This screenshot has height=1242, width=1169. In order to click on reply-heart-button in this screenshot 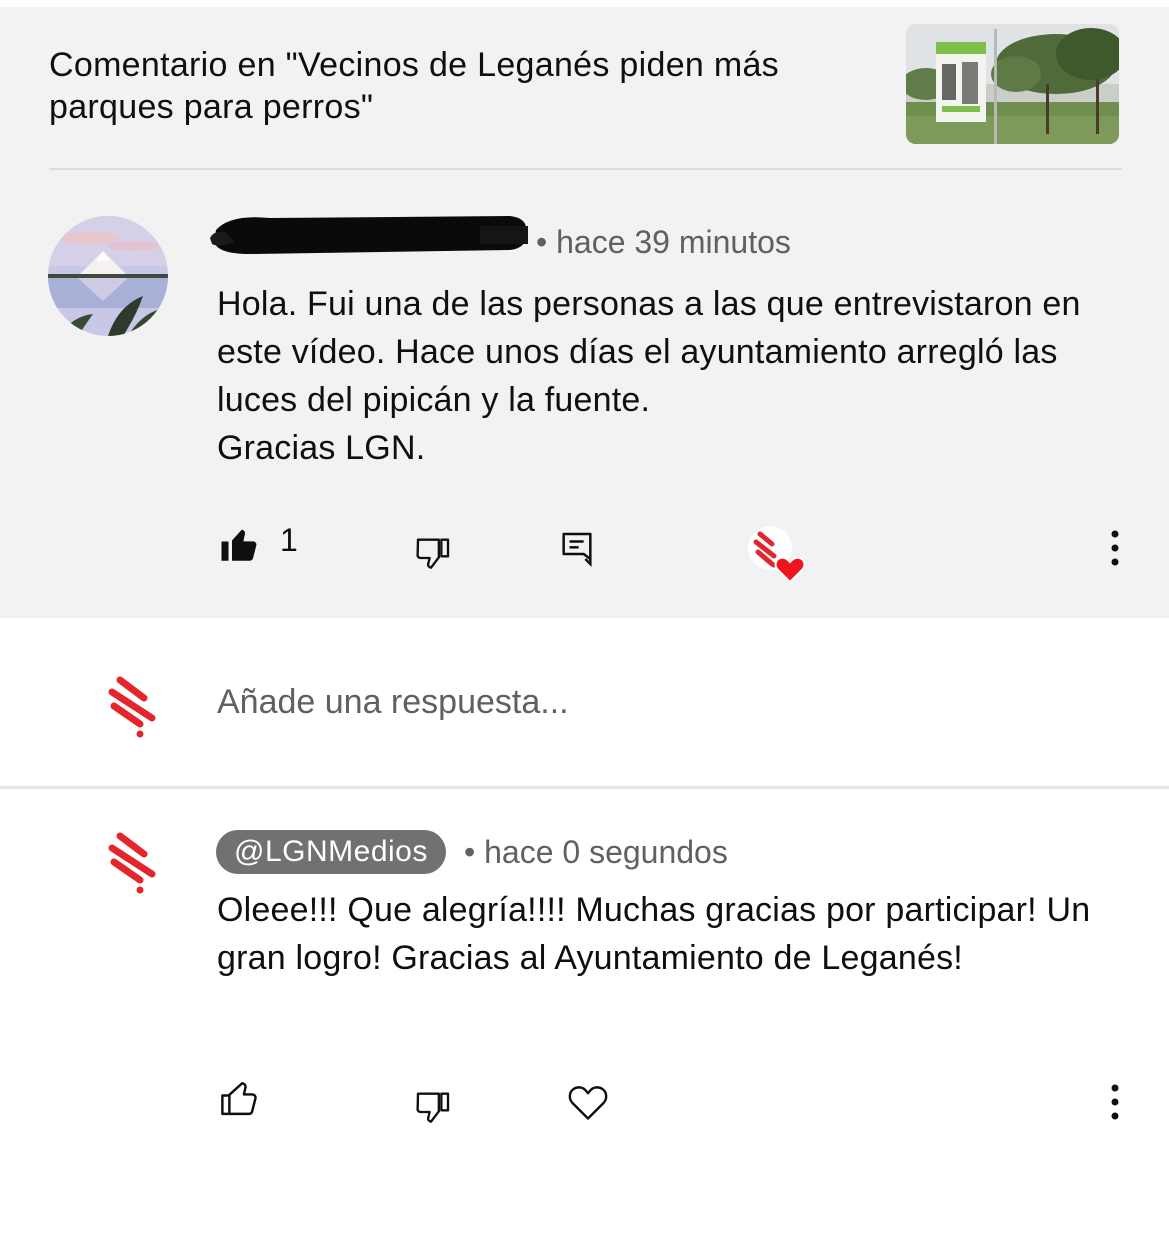, I will do `click(588, 1102)`.